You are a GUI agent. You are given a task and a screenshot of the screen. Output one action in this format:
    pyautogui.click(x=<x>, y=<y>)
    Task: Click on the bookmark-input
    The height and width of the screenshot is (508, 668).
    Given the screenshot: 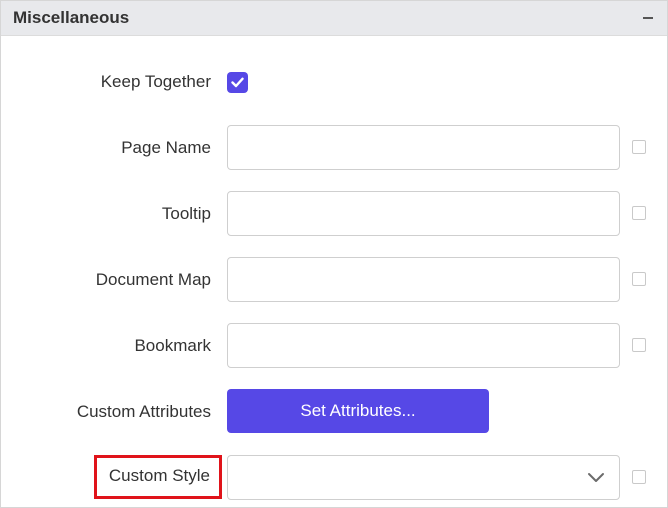 What is the action you would take?
    pyautogui.click(x=423, y=345)
    